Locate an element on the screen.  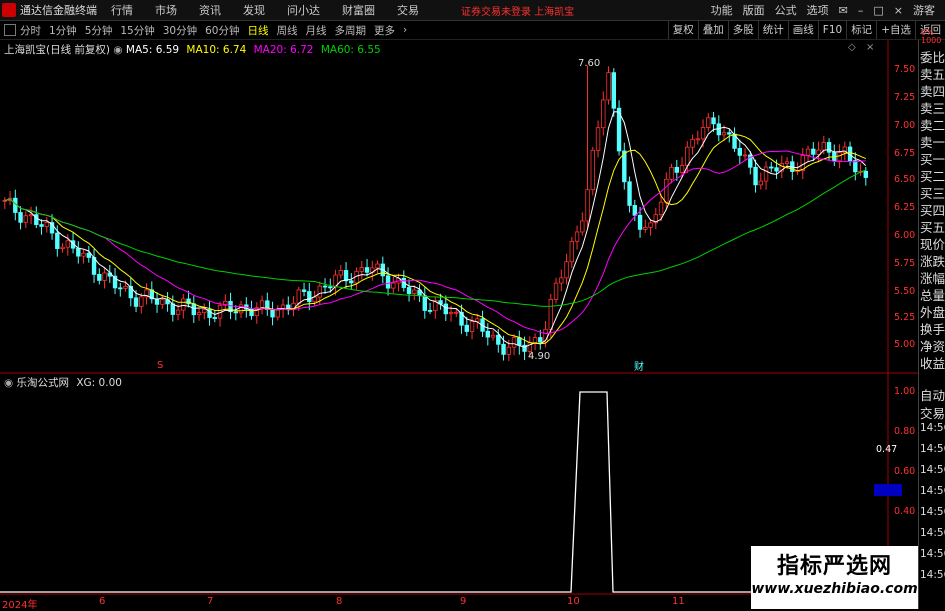
menu-caifuquan: 财富圈 is located at coordinates (358, 10).